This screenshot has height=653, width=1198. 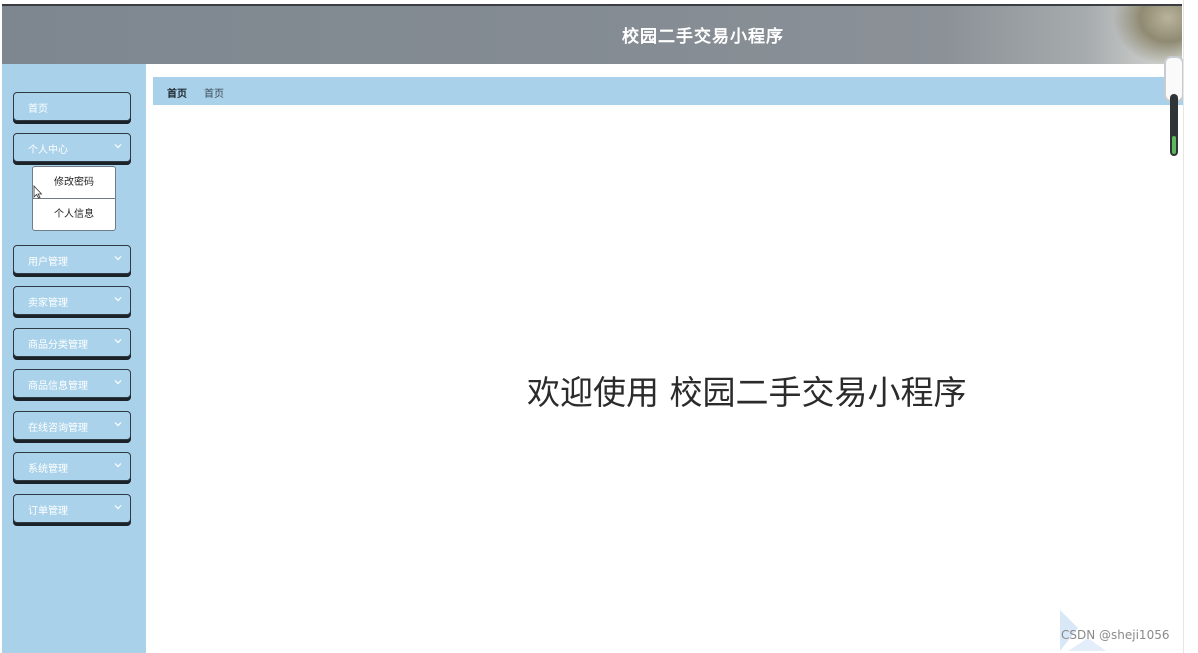 What do you see at coordinates (74, 215) in the screenshot?
I see `submenu-personal-info: 个人信息` at bounding box center [74, 215].